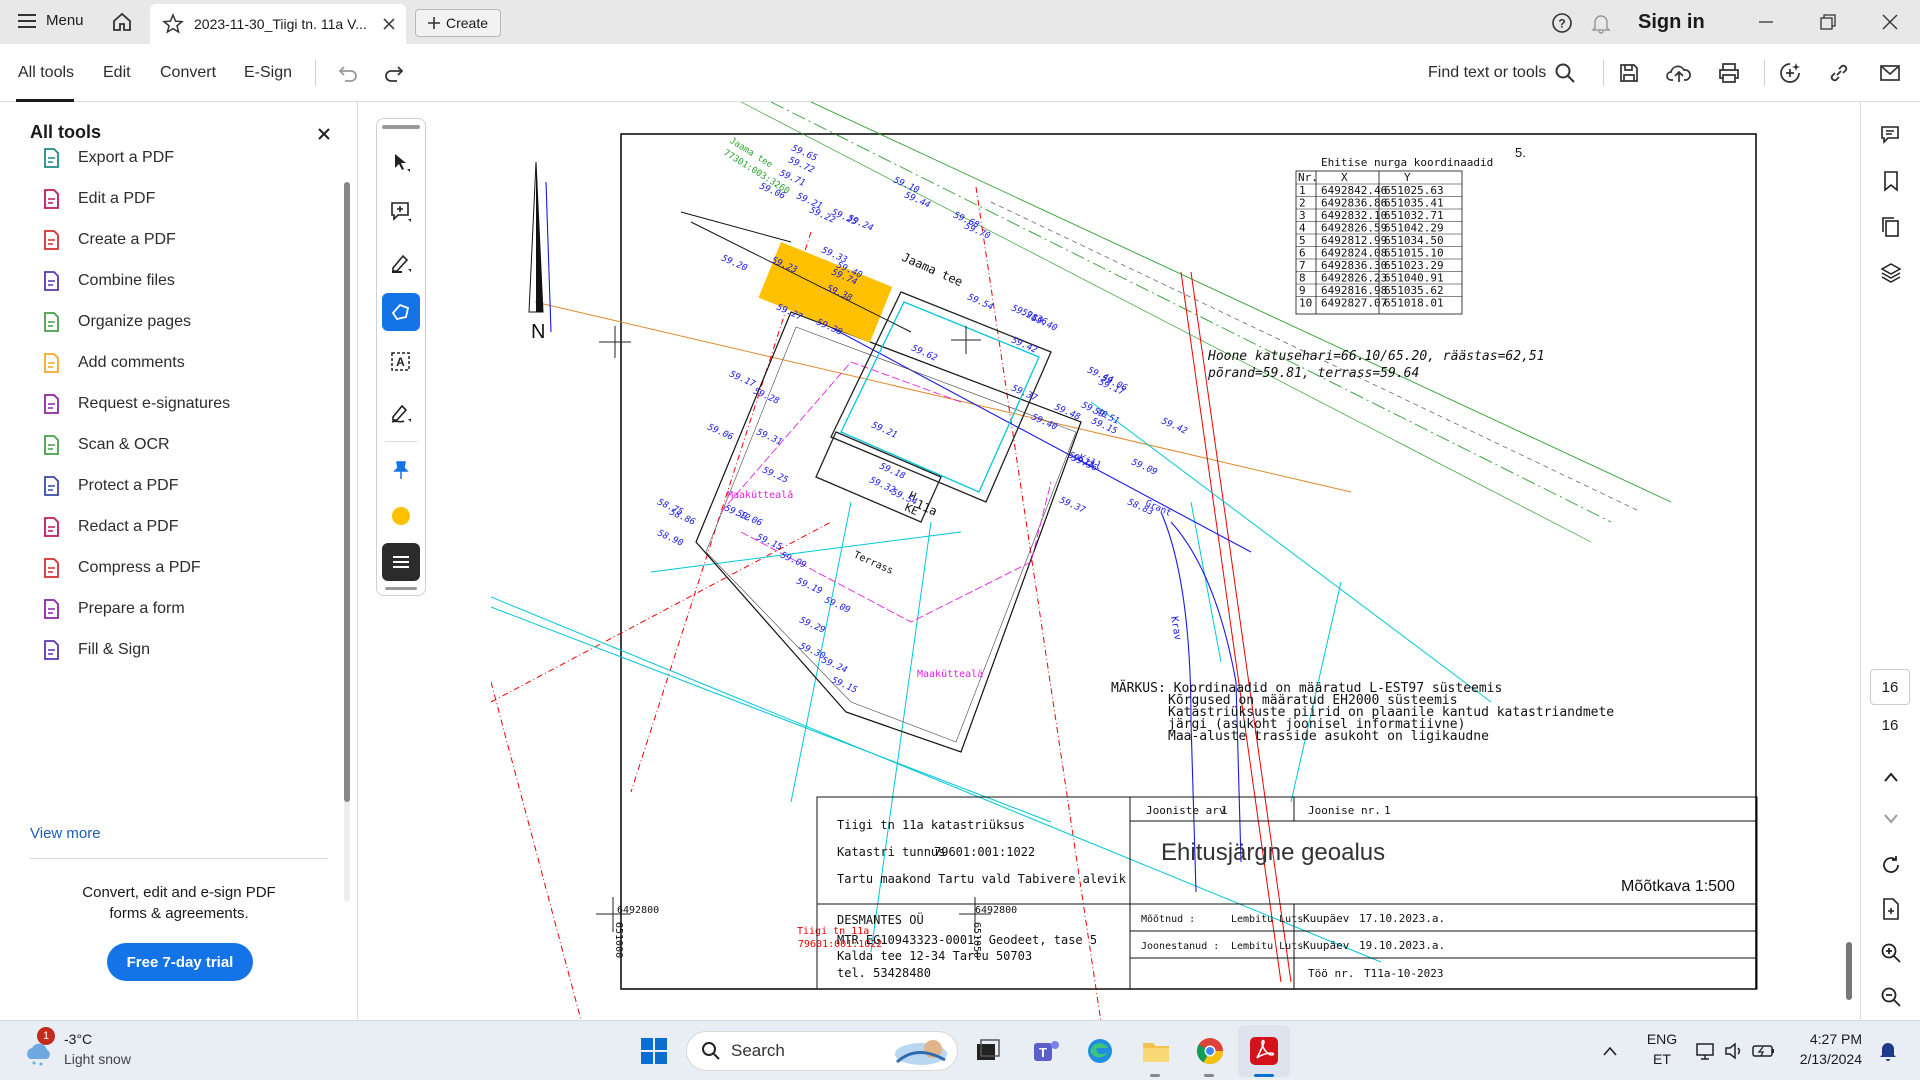 The height and width of the screenshot is (1080, 1920). I want to click on undo-button, so click(347, 73).